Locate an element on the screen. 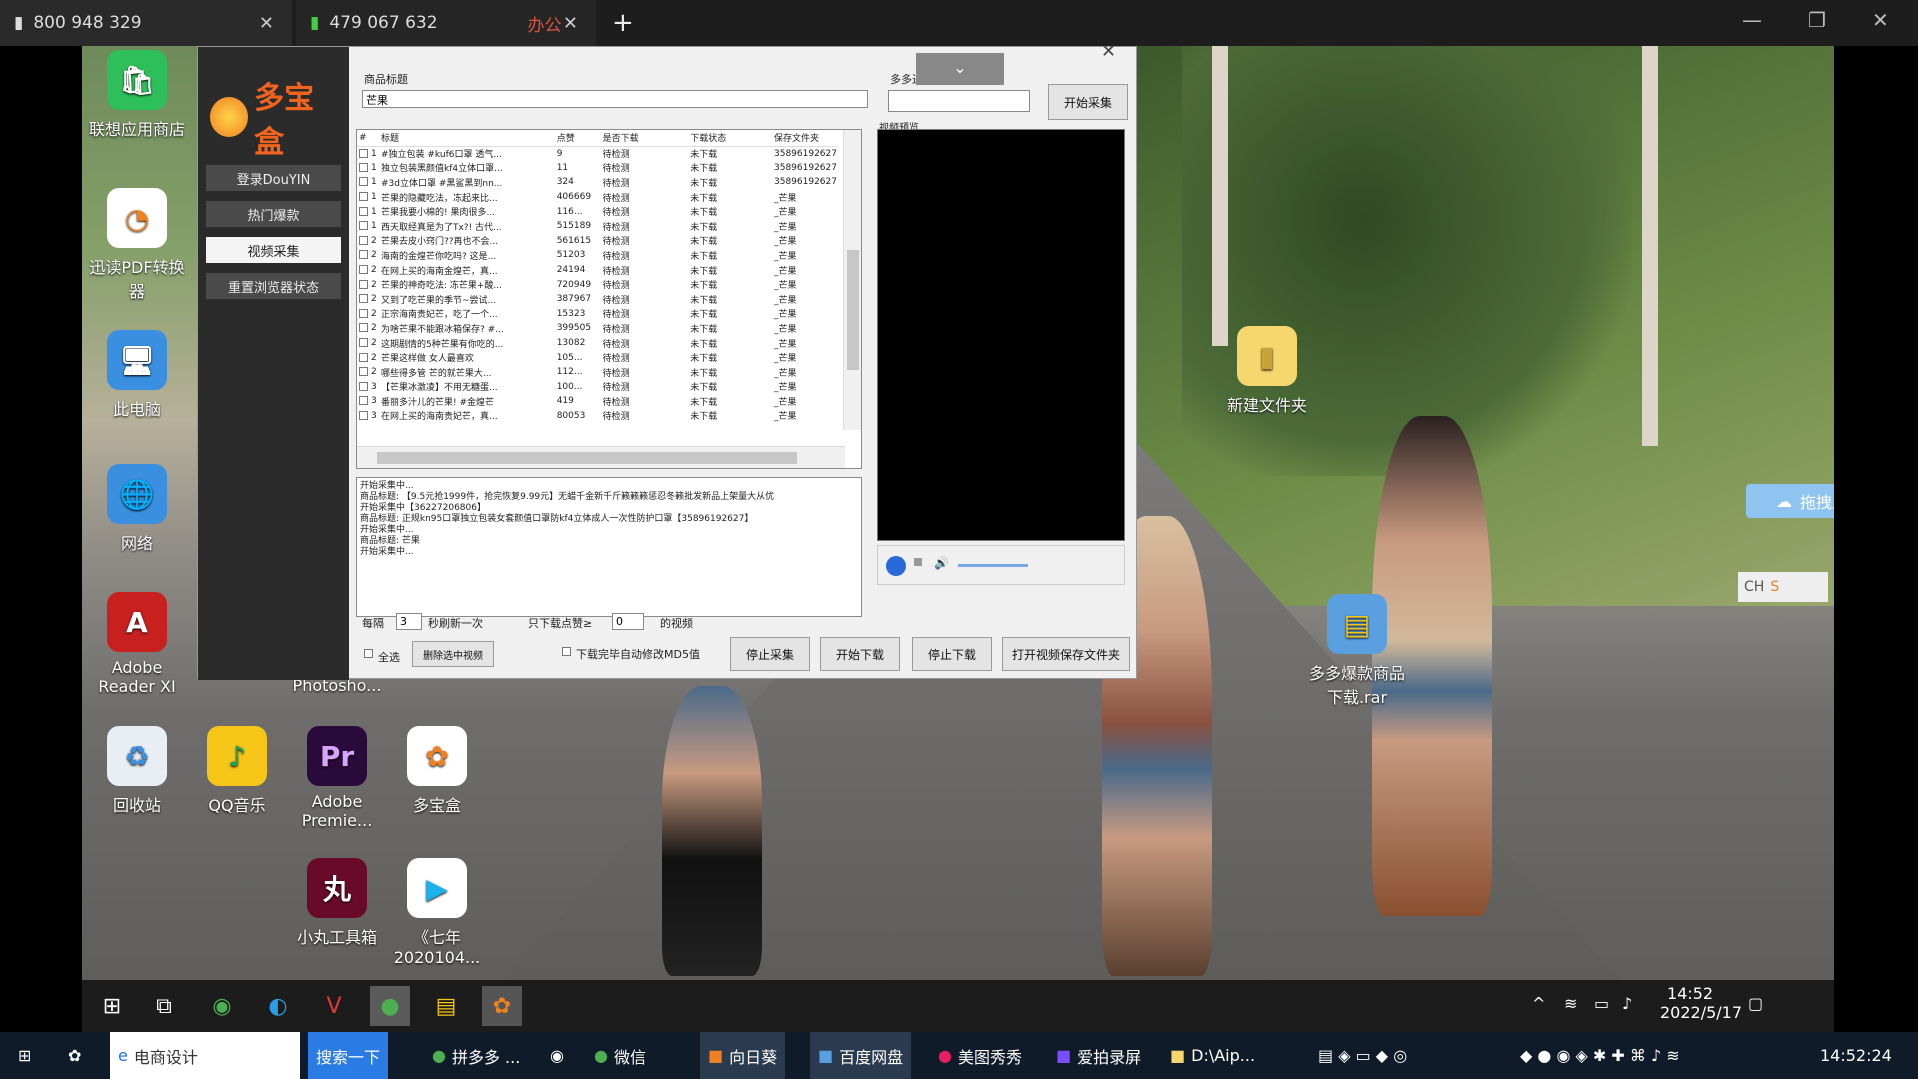  delete-selected-button: 删除选中视频 is located at coordinates (453, 654).